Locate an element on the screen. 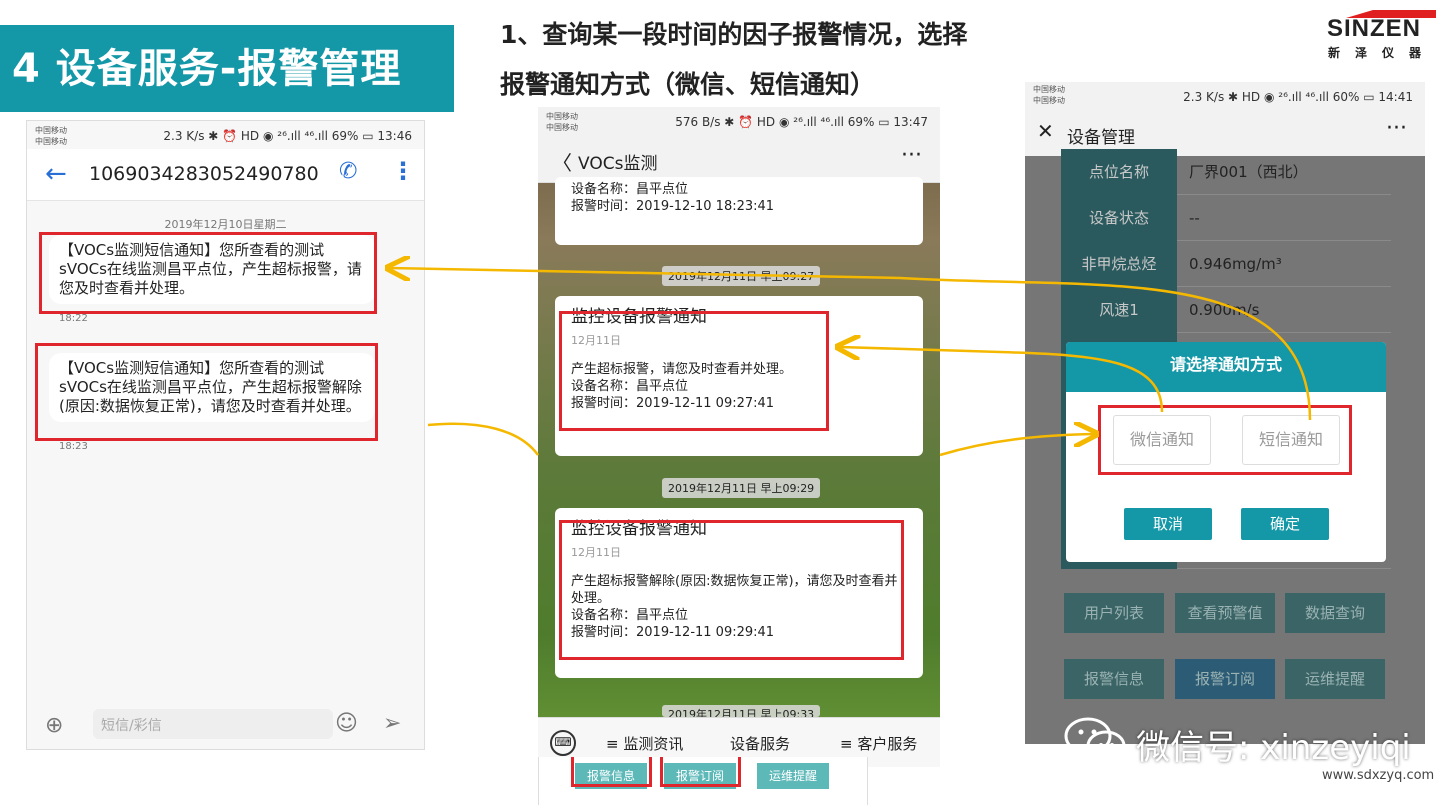 This screenshot has height=810, width=1456. chat-timestamp: 2019年12月11日 早上09:27 is located at coordinates (741, 276).